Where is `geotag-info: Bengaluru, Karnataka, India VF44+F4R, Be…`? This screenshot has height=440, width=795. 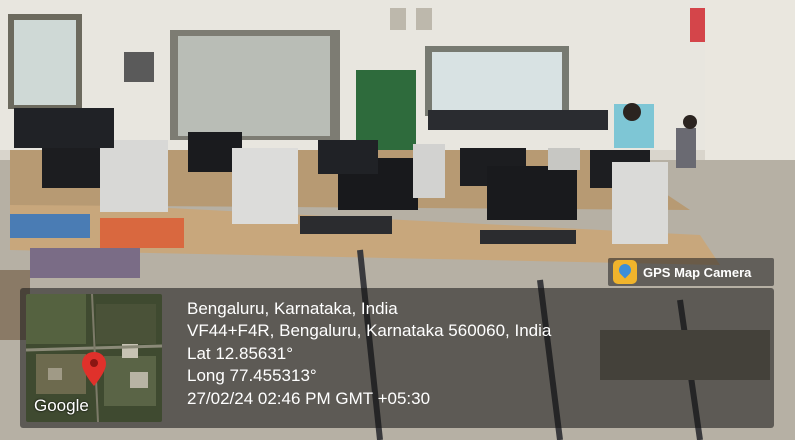
geotag-info: Bengaluru, Karnataka, India VF44+F4R, Be… is located at coordinates (369, 354).